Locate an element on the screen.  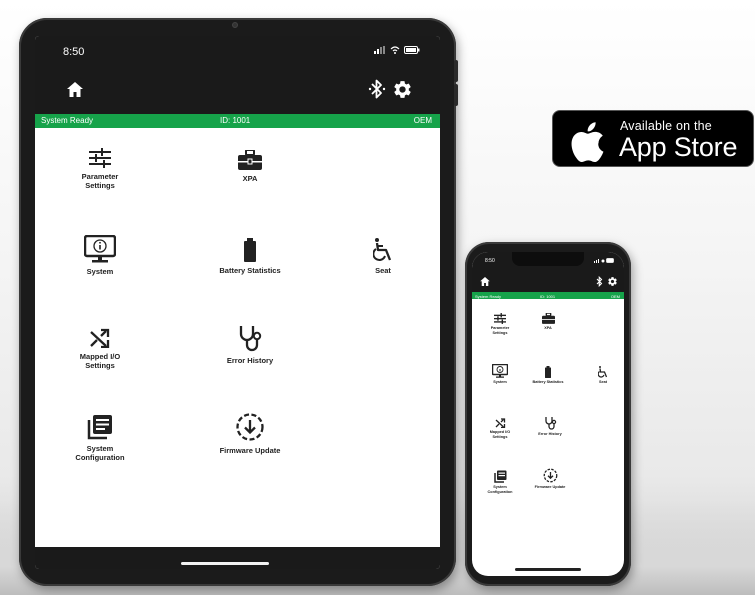
wifi-icon is located at coordinates (395, 50).